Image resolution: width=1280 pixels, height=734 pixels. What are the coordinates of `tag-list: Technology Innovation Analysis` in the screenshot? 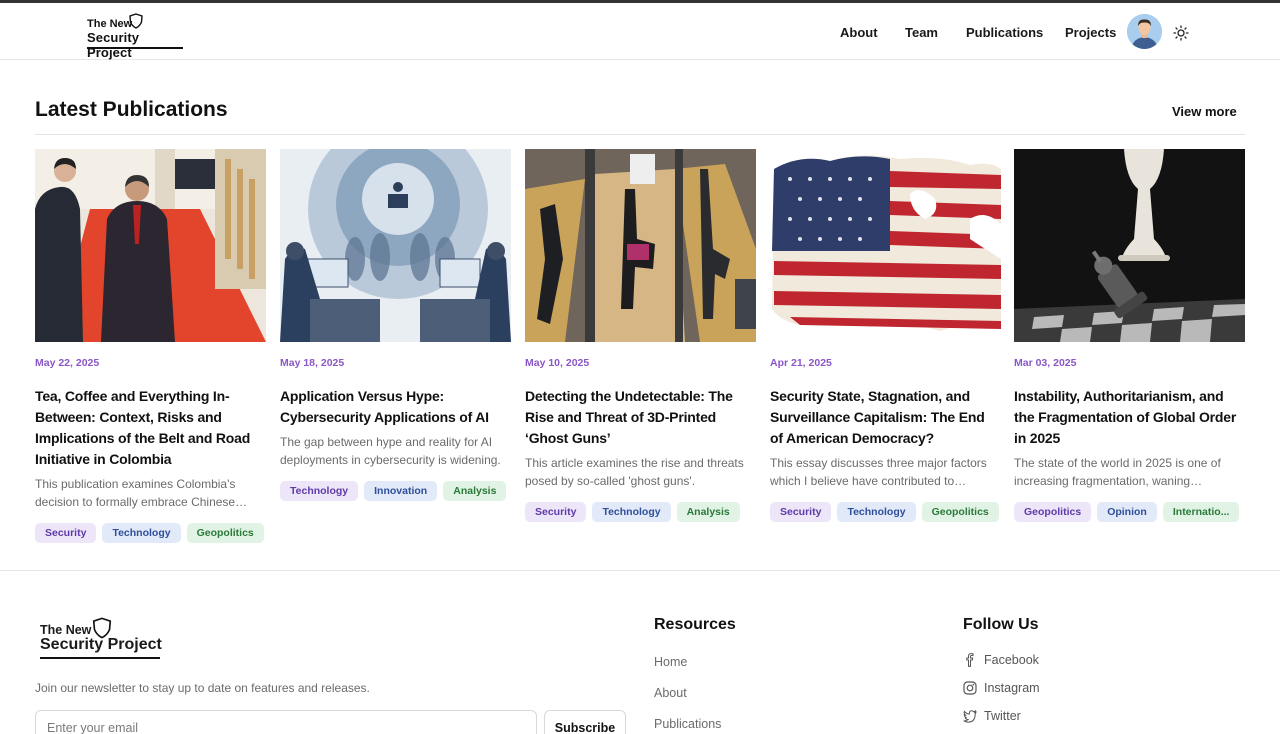 It's located at (395, 491).